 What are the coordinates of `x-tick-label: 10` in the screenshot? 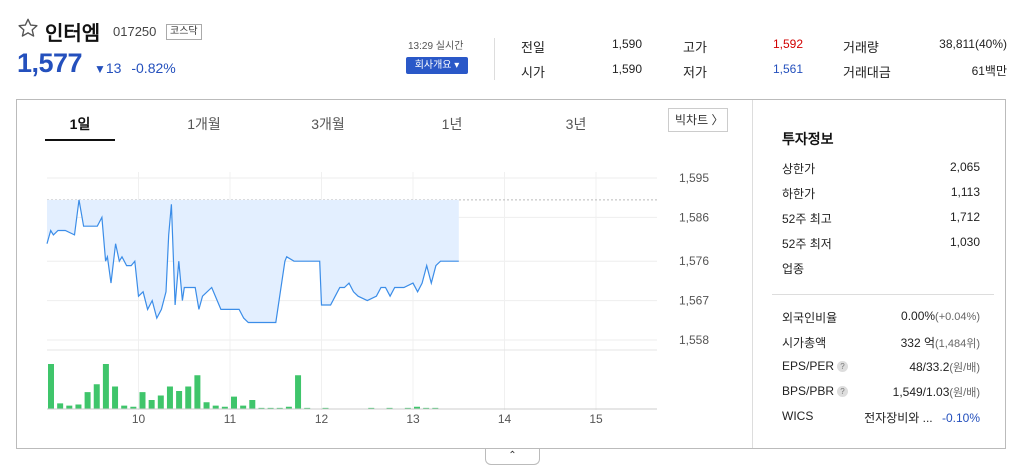 It's located at (139, 419).